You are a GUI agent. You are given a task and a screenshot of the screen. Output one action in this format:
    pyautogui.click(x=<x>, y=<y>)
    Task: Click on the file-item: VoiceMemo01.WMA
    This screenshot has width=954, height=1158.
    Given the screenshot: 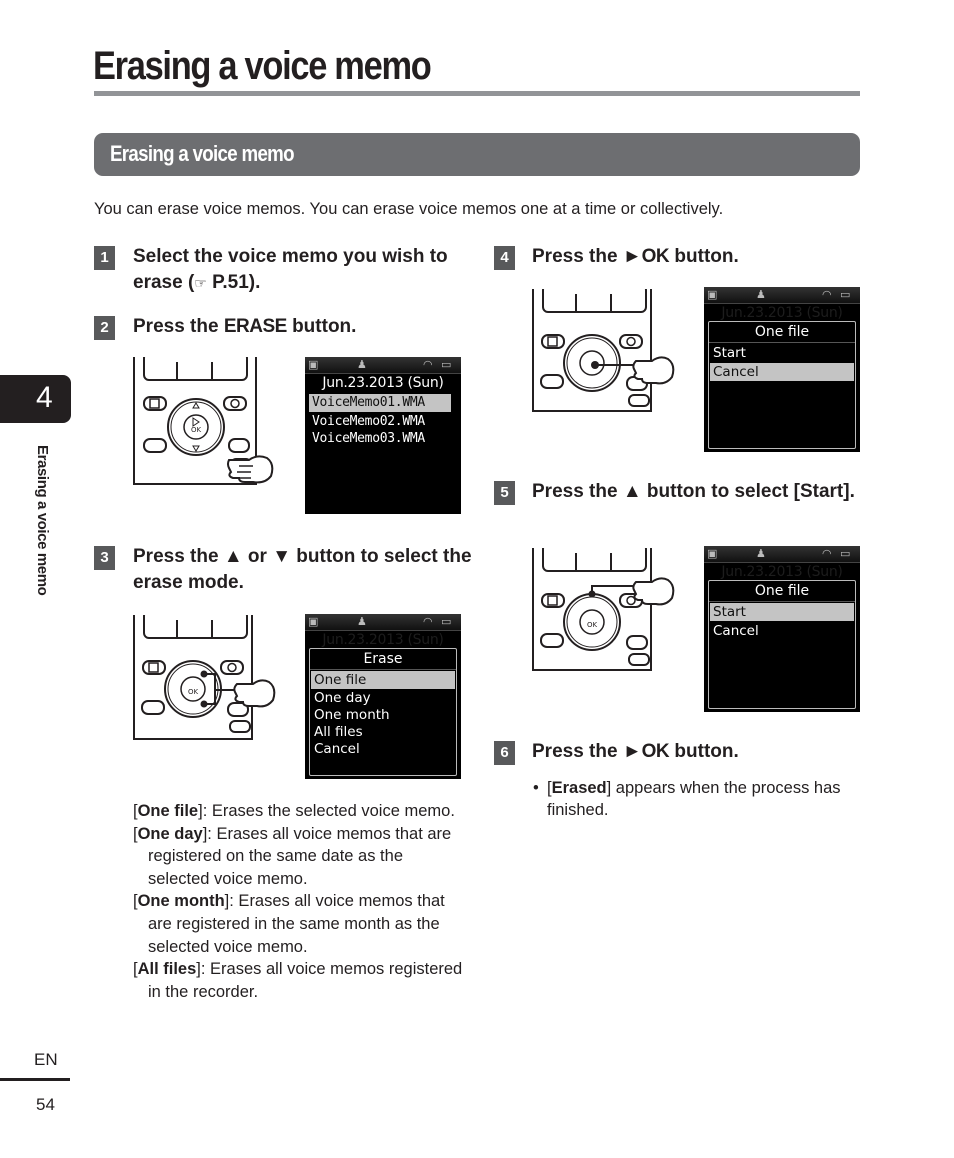 What is the action you would take?
    pyautogui.click(x=380, y=403)
    